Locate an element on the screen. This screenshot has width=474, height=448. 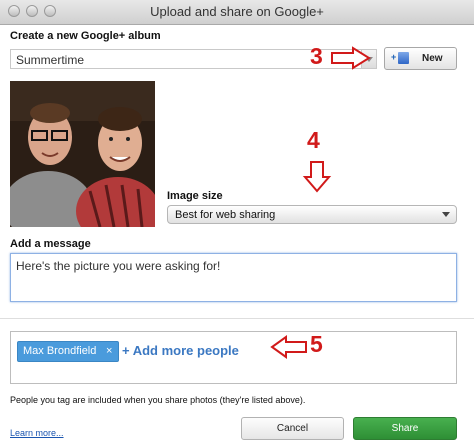
remove-person-icon: × is located at coordinates (109, 351).